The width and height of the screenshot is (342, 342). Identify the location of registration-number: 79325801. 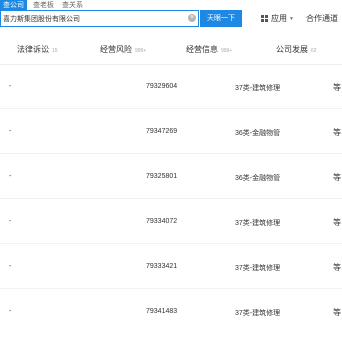
(162, 176).